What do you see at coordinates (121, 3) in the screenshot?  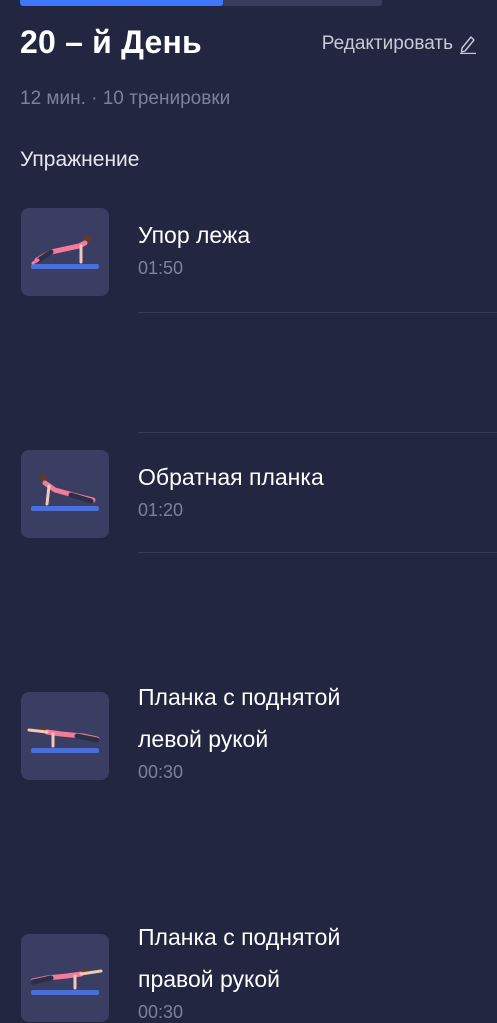 I see `workout-progress-fill` at bounding box center [121, 3].